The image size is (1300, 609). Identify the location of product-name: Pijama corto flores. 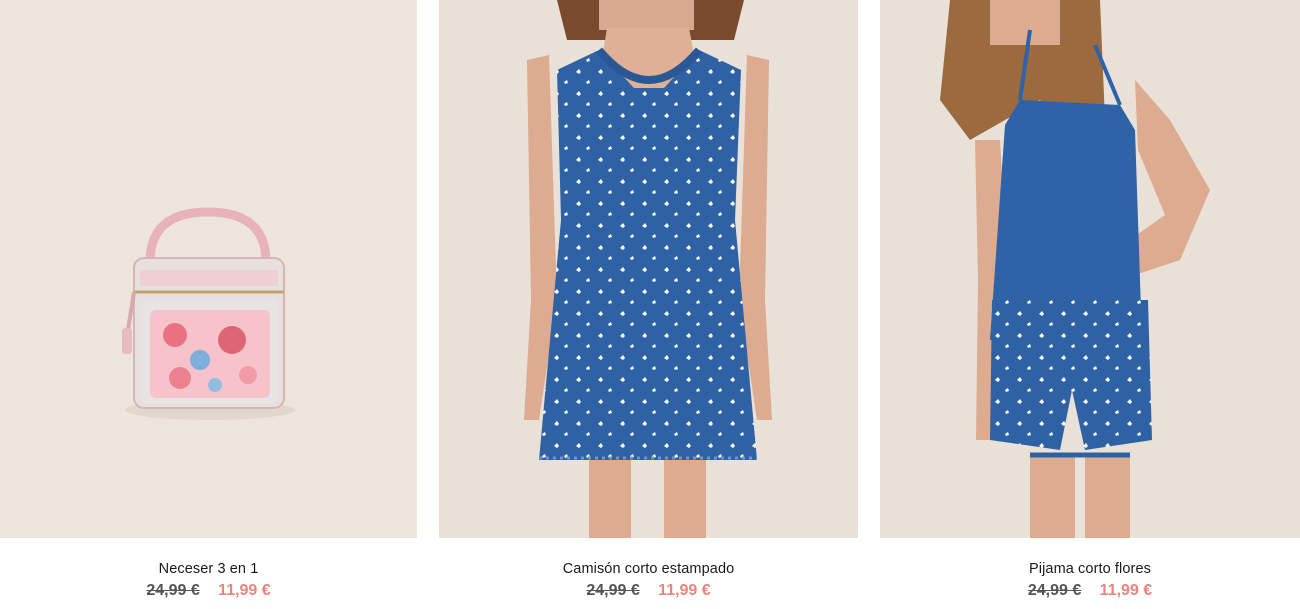
(1090, 569).